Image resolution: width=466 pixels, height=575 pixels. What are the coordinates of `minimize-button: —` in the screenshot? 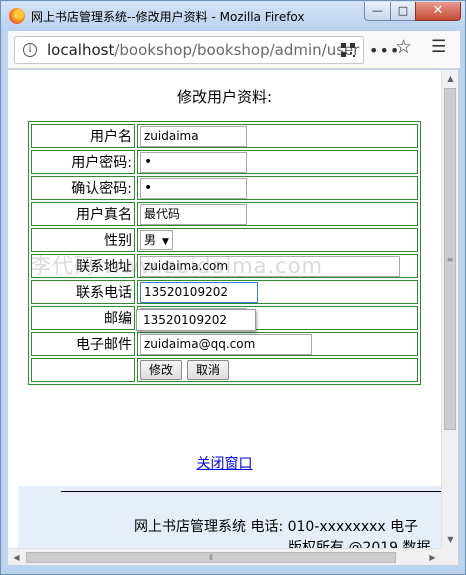 It's located at (377, 11).